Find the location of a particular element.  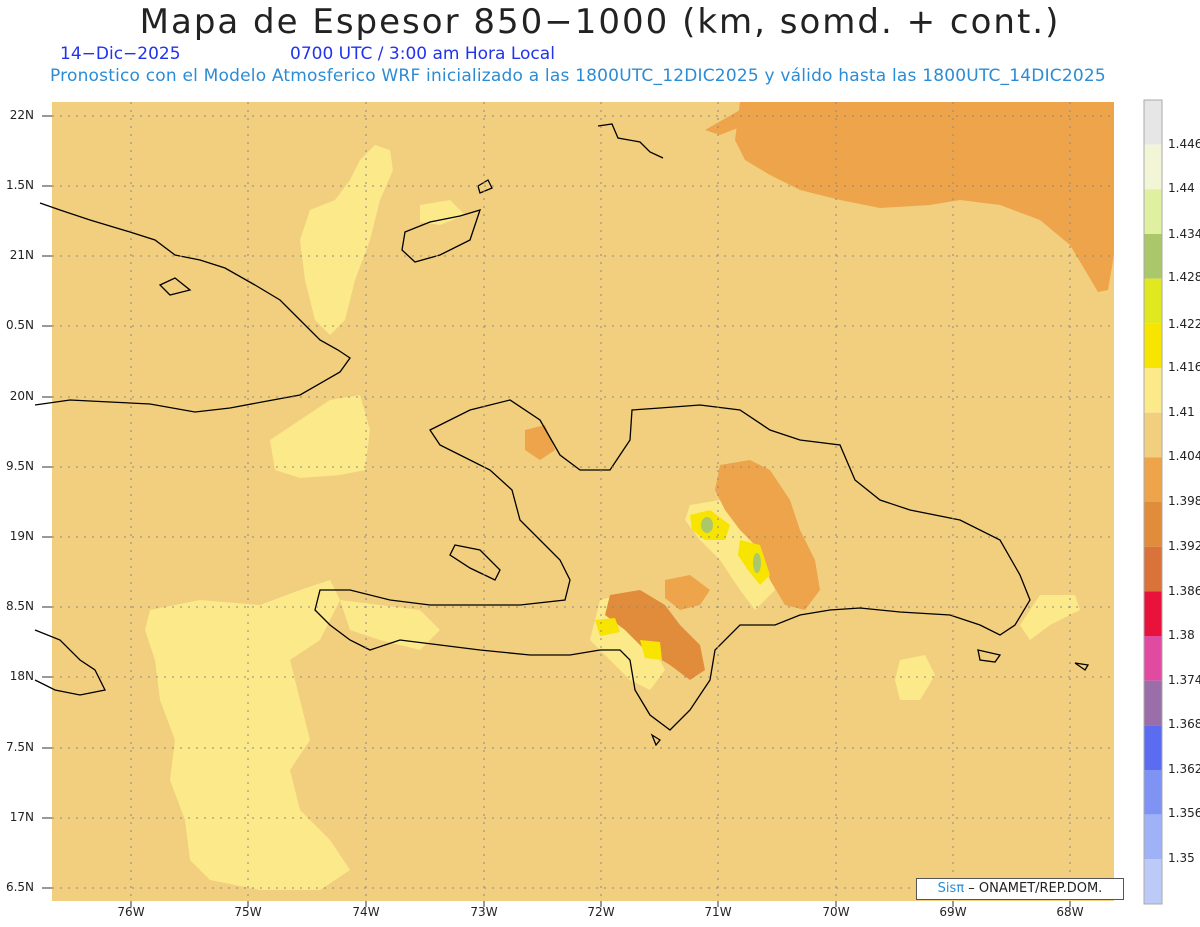

lat-label: 6.5N is located at coordinates (19, 887).